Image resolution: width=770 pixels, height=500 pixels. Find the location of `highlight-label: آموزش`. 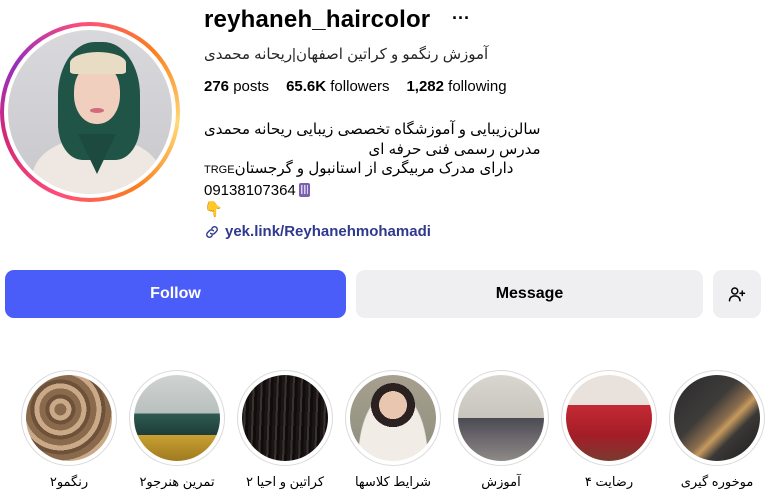

highlight-label: آموزش is located at coordinates (501, 481).